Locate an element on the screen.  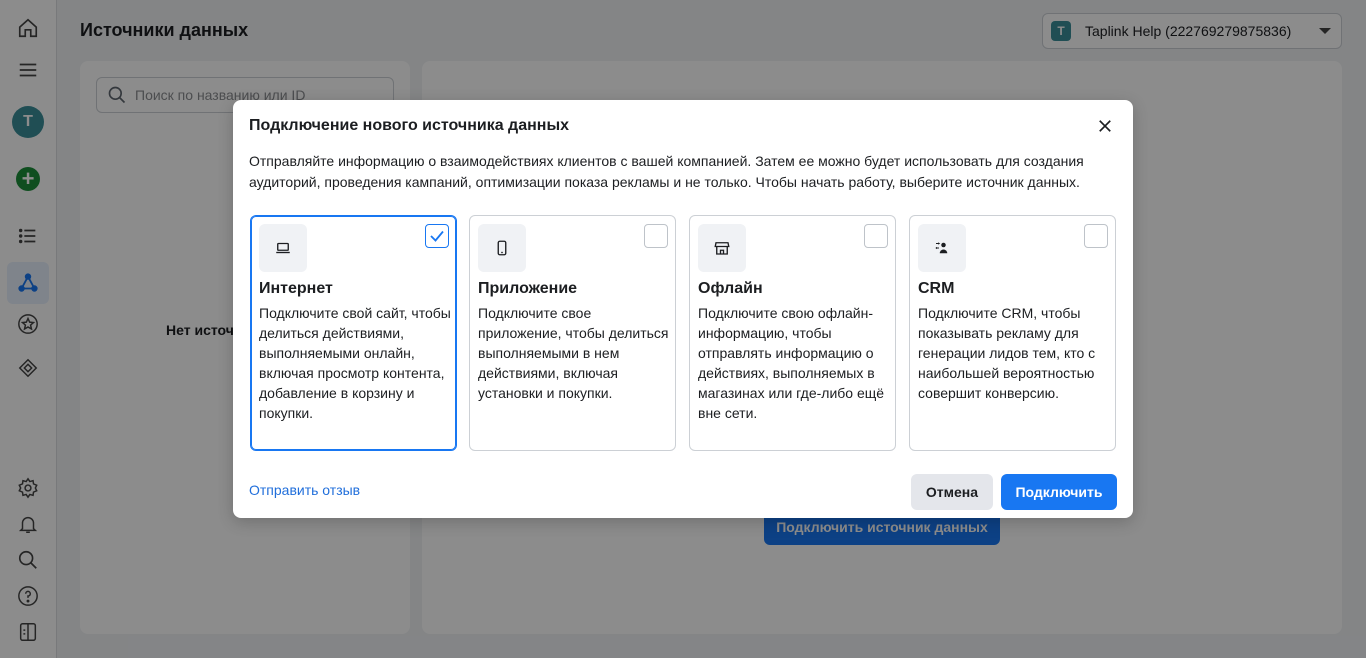
checkmark-icon is located at coordinates (437, 236).